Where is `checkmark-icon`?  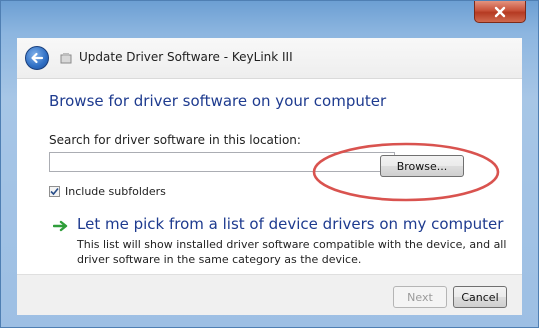 checkmark-icon is located at coordinates (54, 191).